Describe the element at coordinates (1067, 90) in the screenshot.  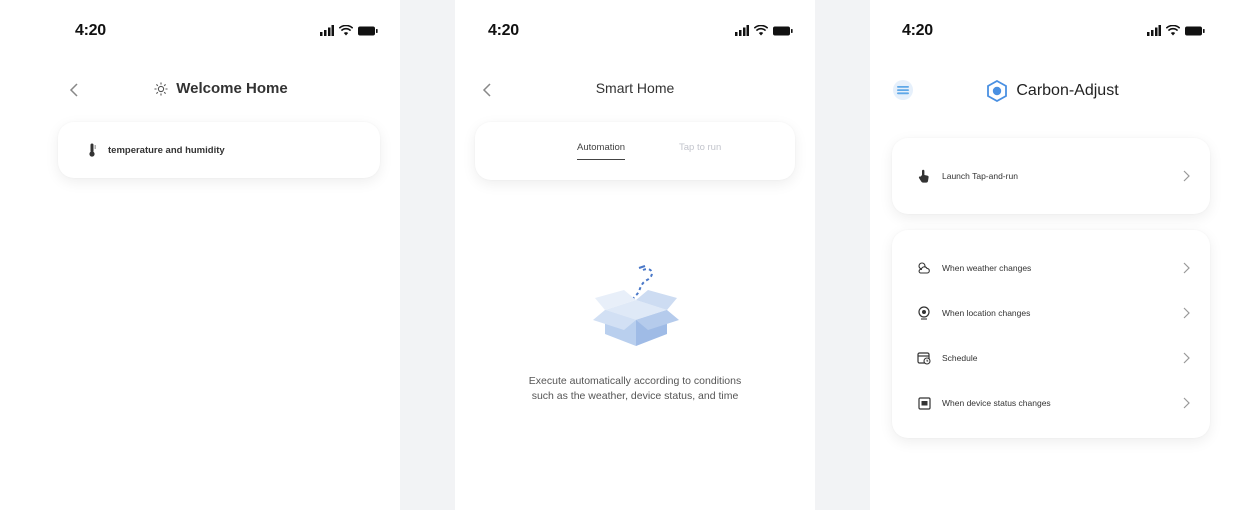
I see `page-title-text: Carbon-Adjust` at that location.